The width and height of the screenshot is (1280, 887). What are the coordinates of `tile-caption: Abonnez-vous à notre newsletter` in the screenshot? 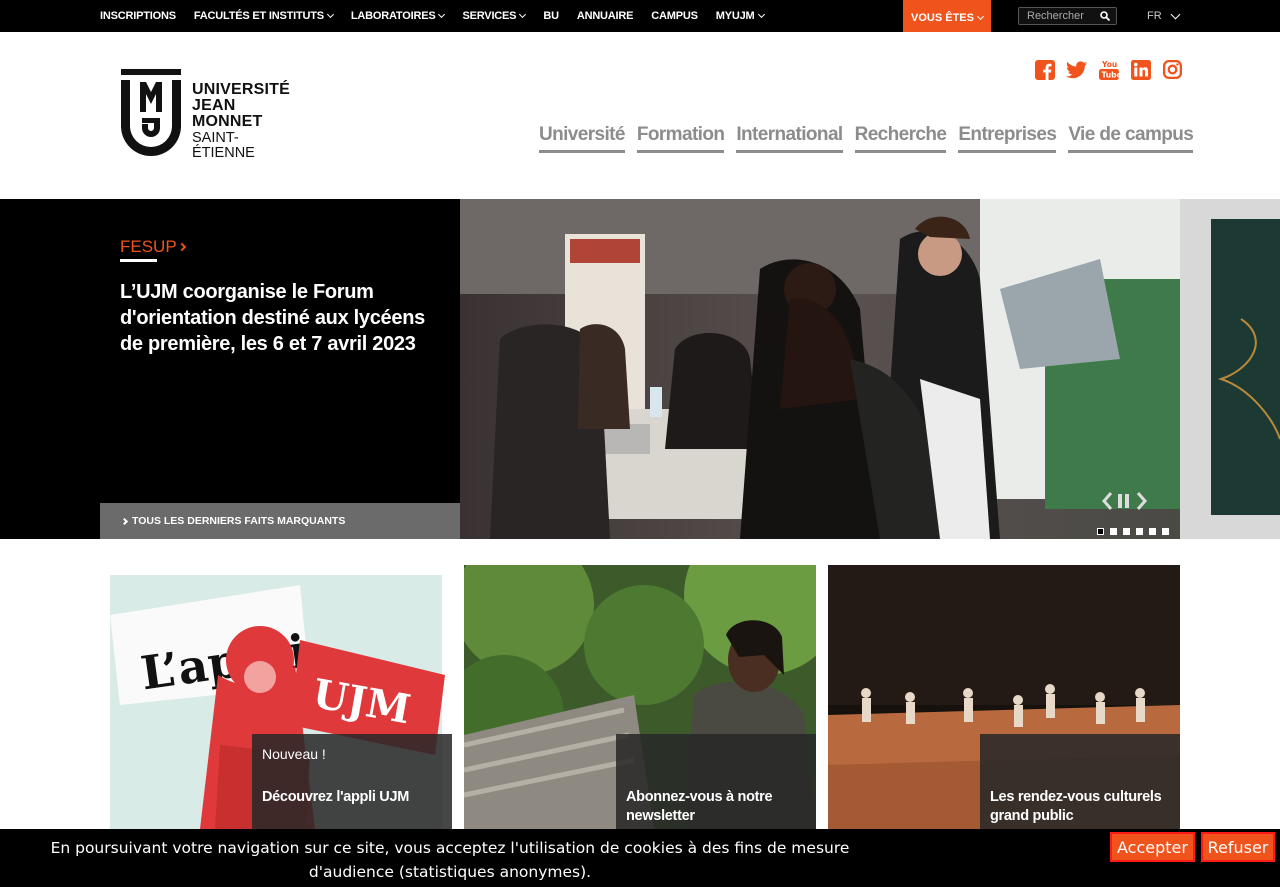 It's located at (716, 781).